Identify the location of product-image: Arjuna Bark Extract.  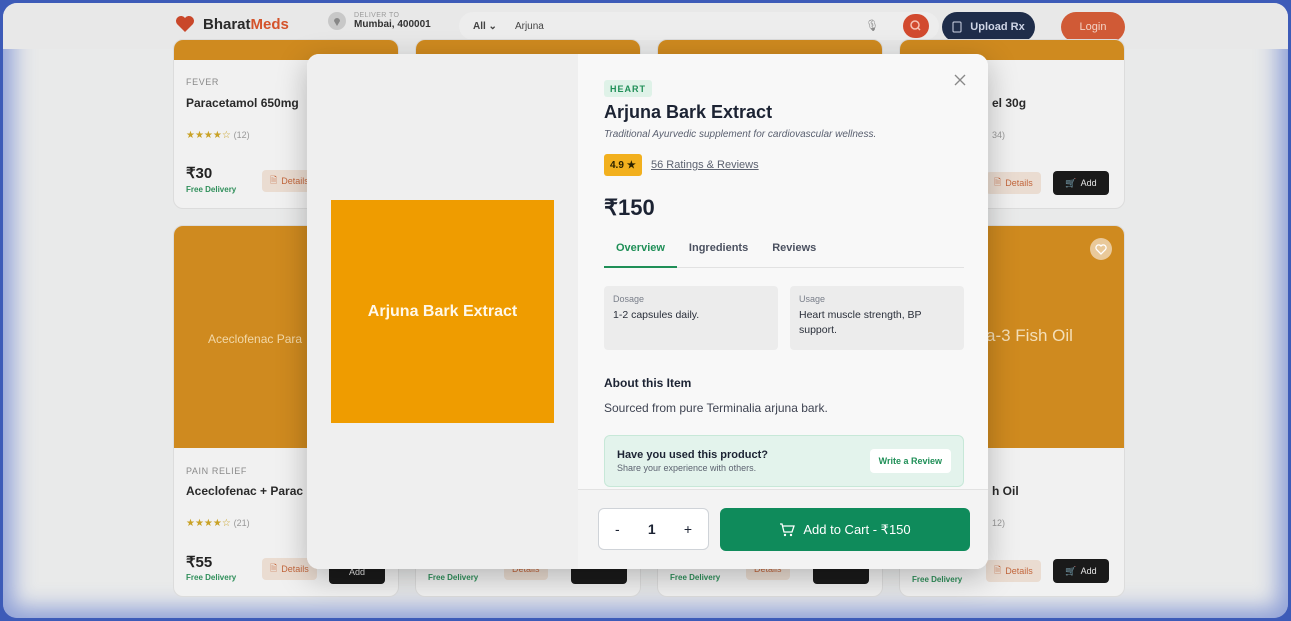
(442, 311).